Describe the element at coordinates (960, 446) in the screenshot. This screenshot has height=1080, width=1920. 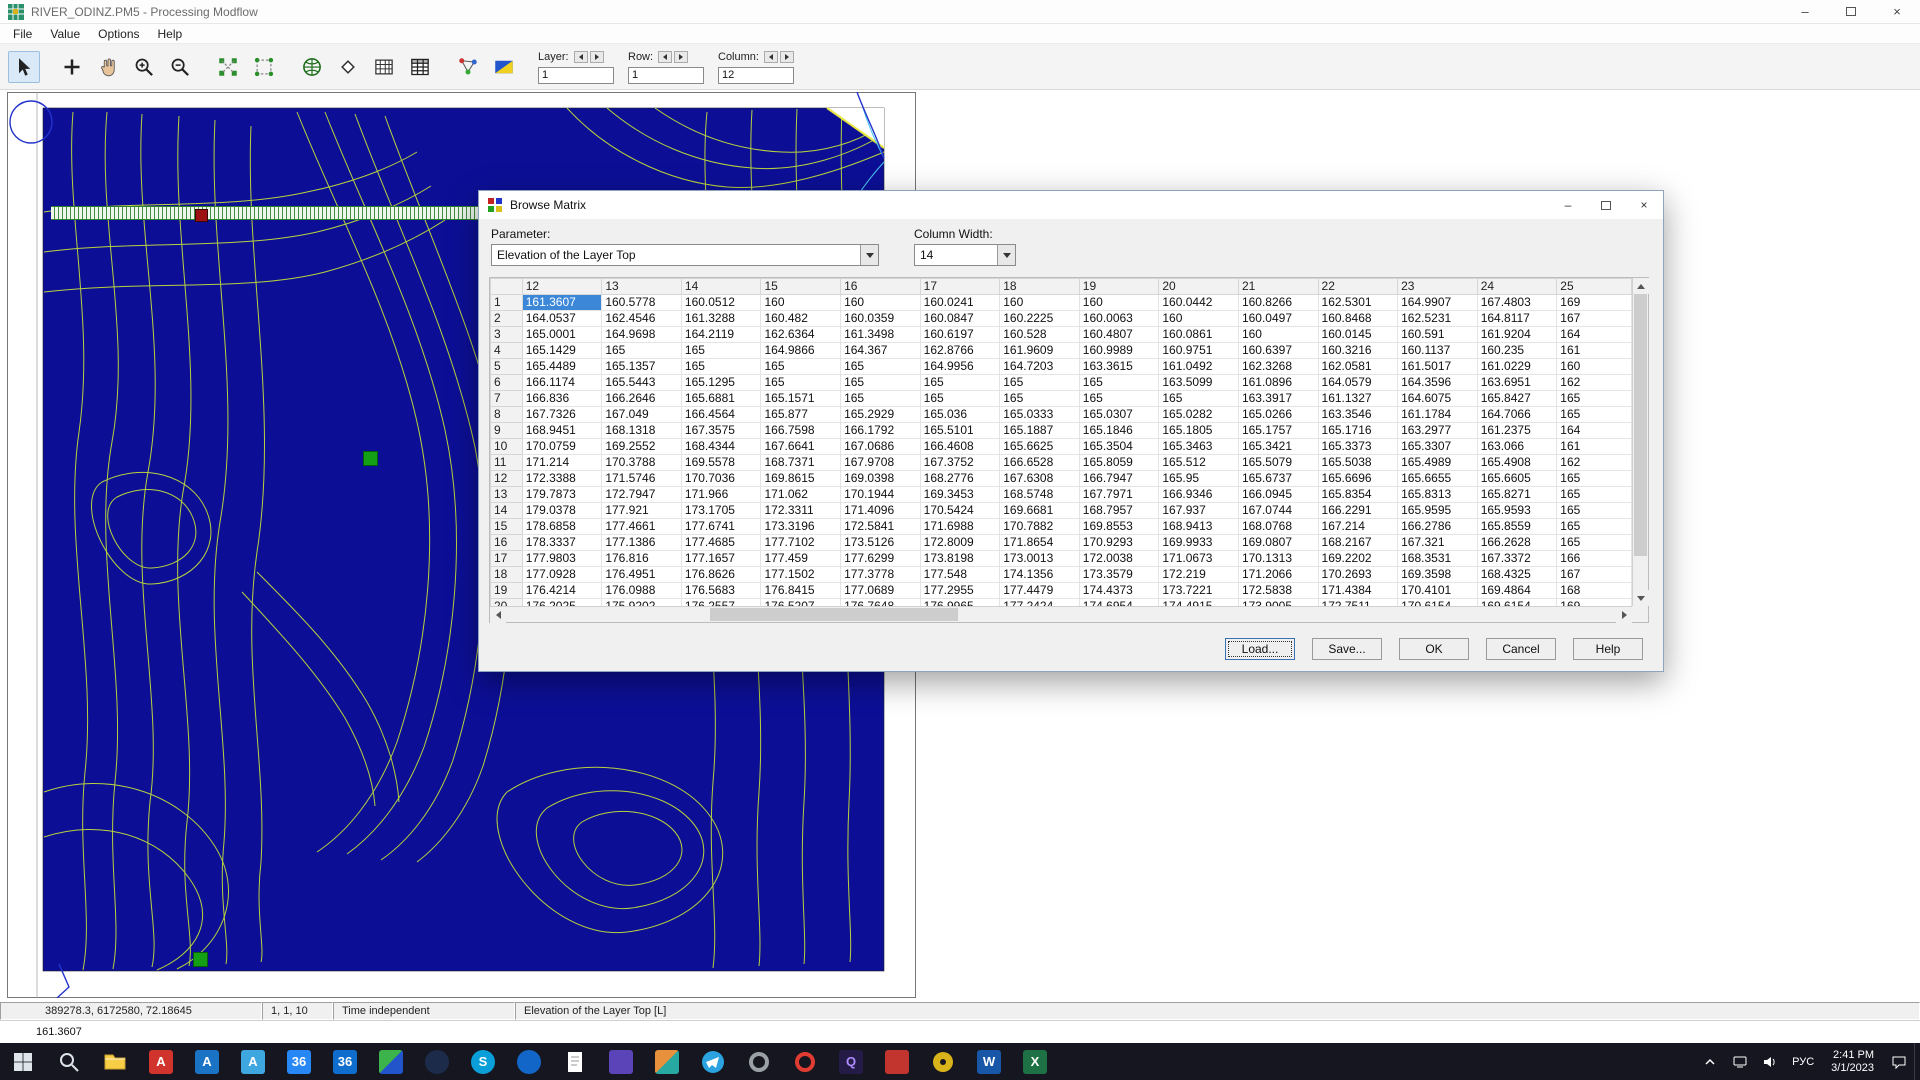
I see `matrix-cell: 166.4608` at that location.